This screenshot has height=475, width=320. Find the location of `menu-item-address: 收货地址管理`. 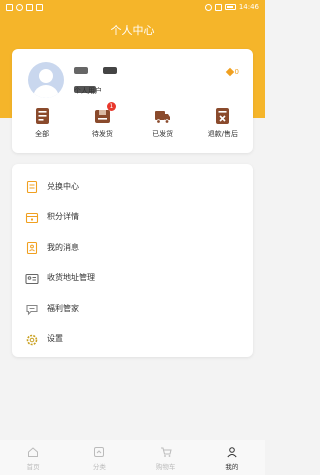

menu-item-address: 收货地址管理 is located at coordinates (132, 278).